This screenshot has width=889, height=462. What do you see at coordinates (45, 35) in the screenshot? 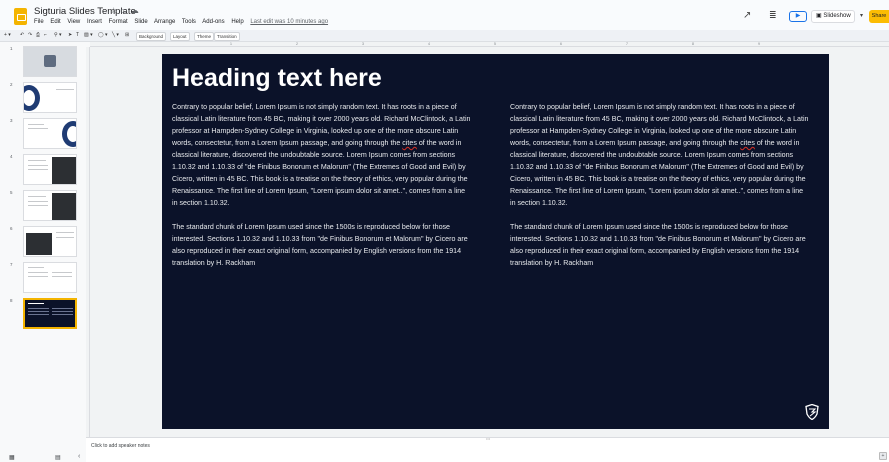
I see `paint-format-icon: ⌐` at bounding box center [45, 35].